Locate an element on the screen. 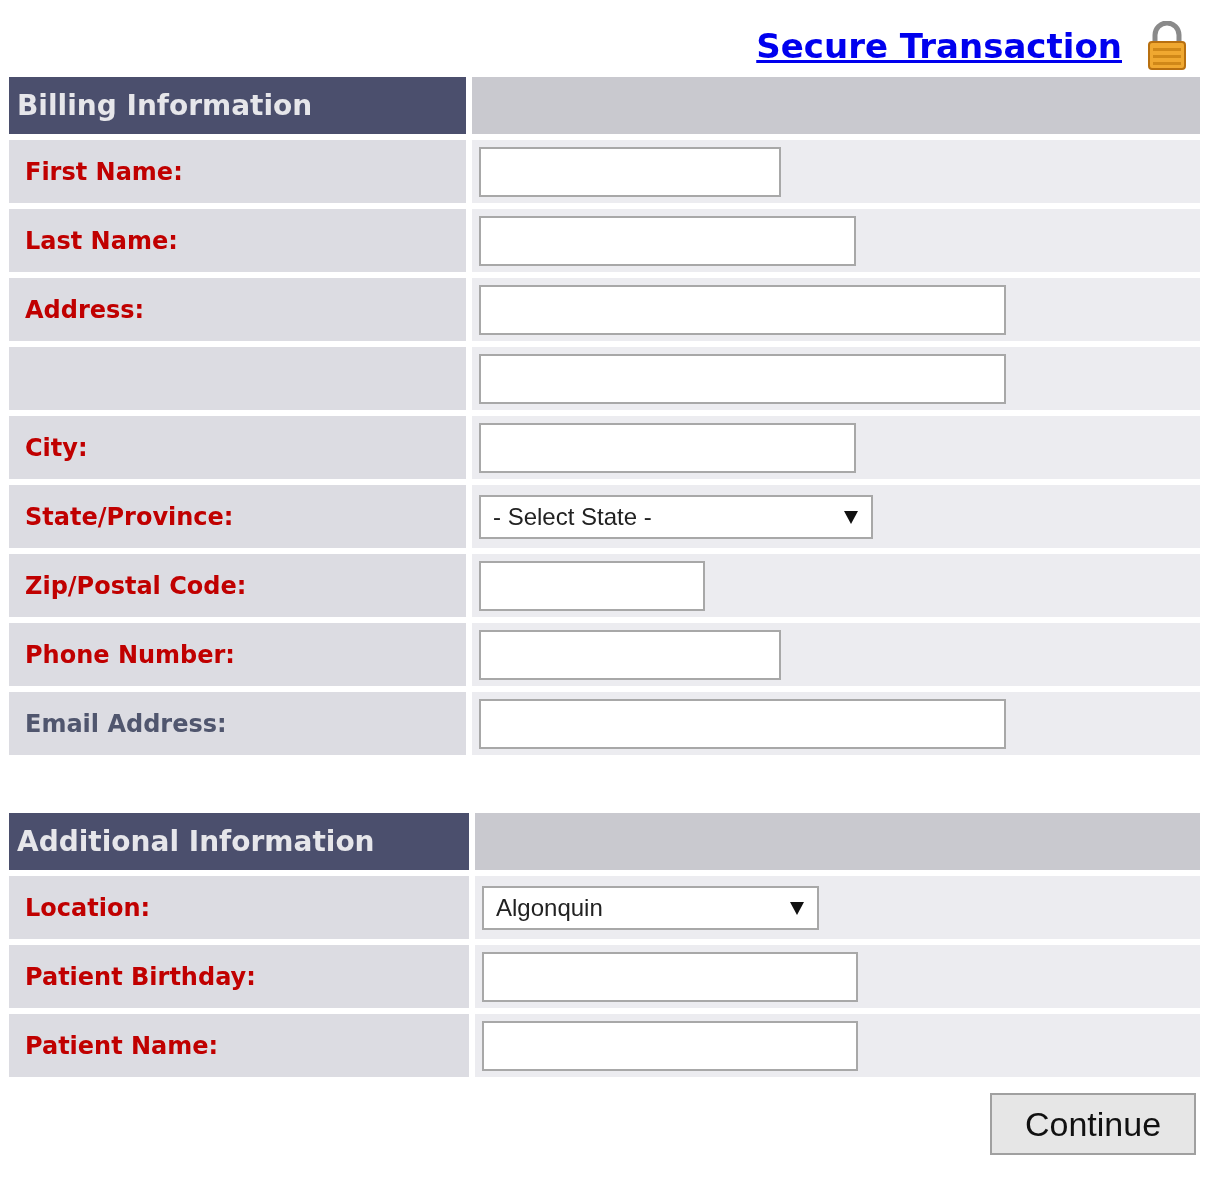  field-label: First Name: is located at coordinates (104, 172).